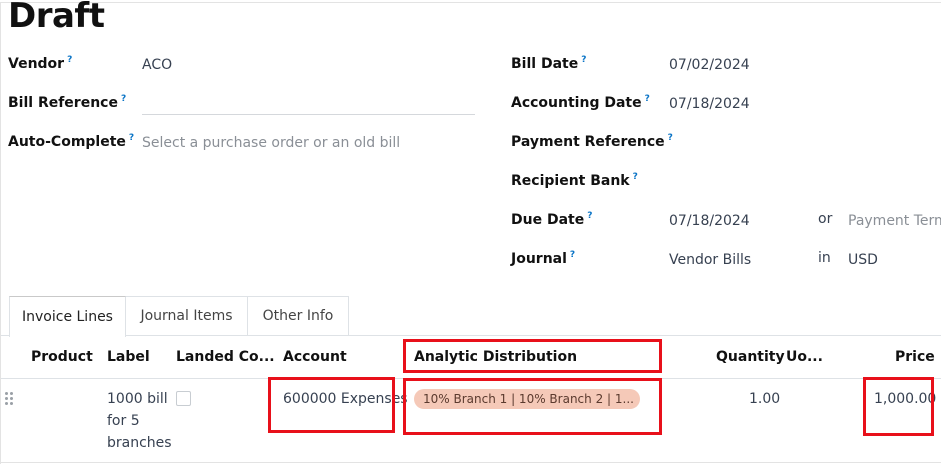 The height and width of the screenshot is (469, 941). Describe the element at coordinates (825, 219) in the screenshot. I see `or-text: or` at that location.